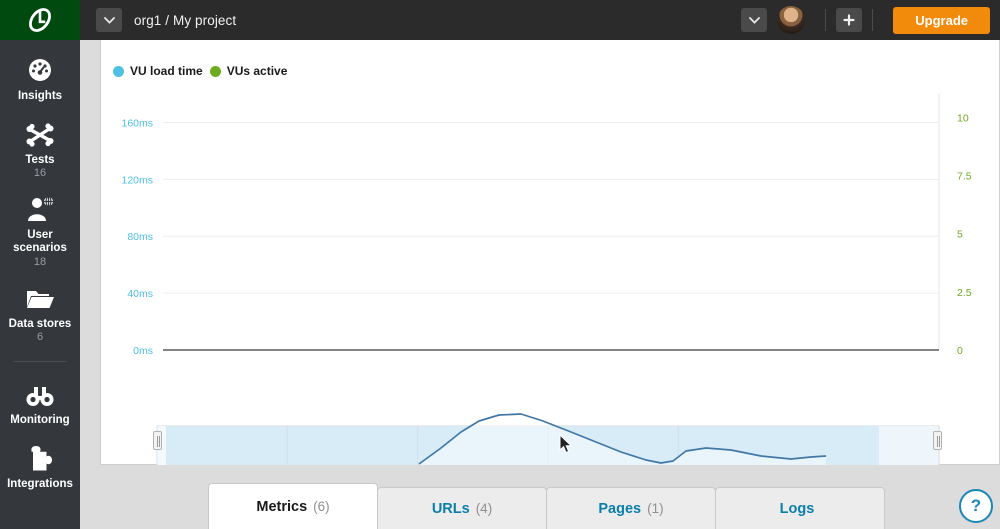 The width and height of the screenshot is (1000, 529). I want to click on app-logo, so click(40, 20).